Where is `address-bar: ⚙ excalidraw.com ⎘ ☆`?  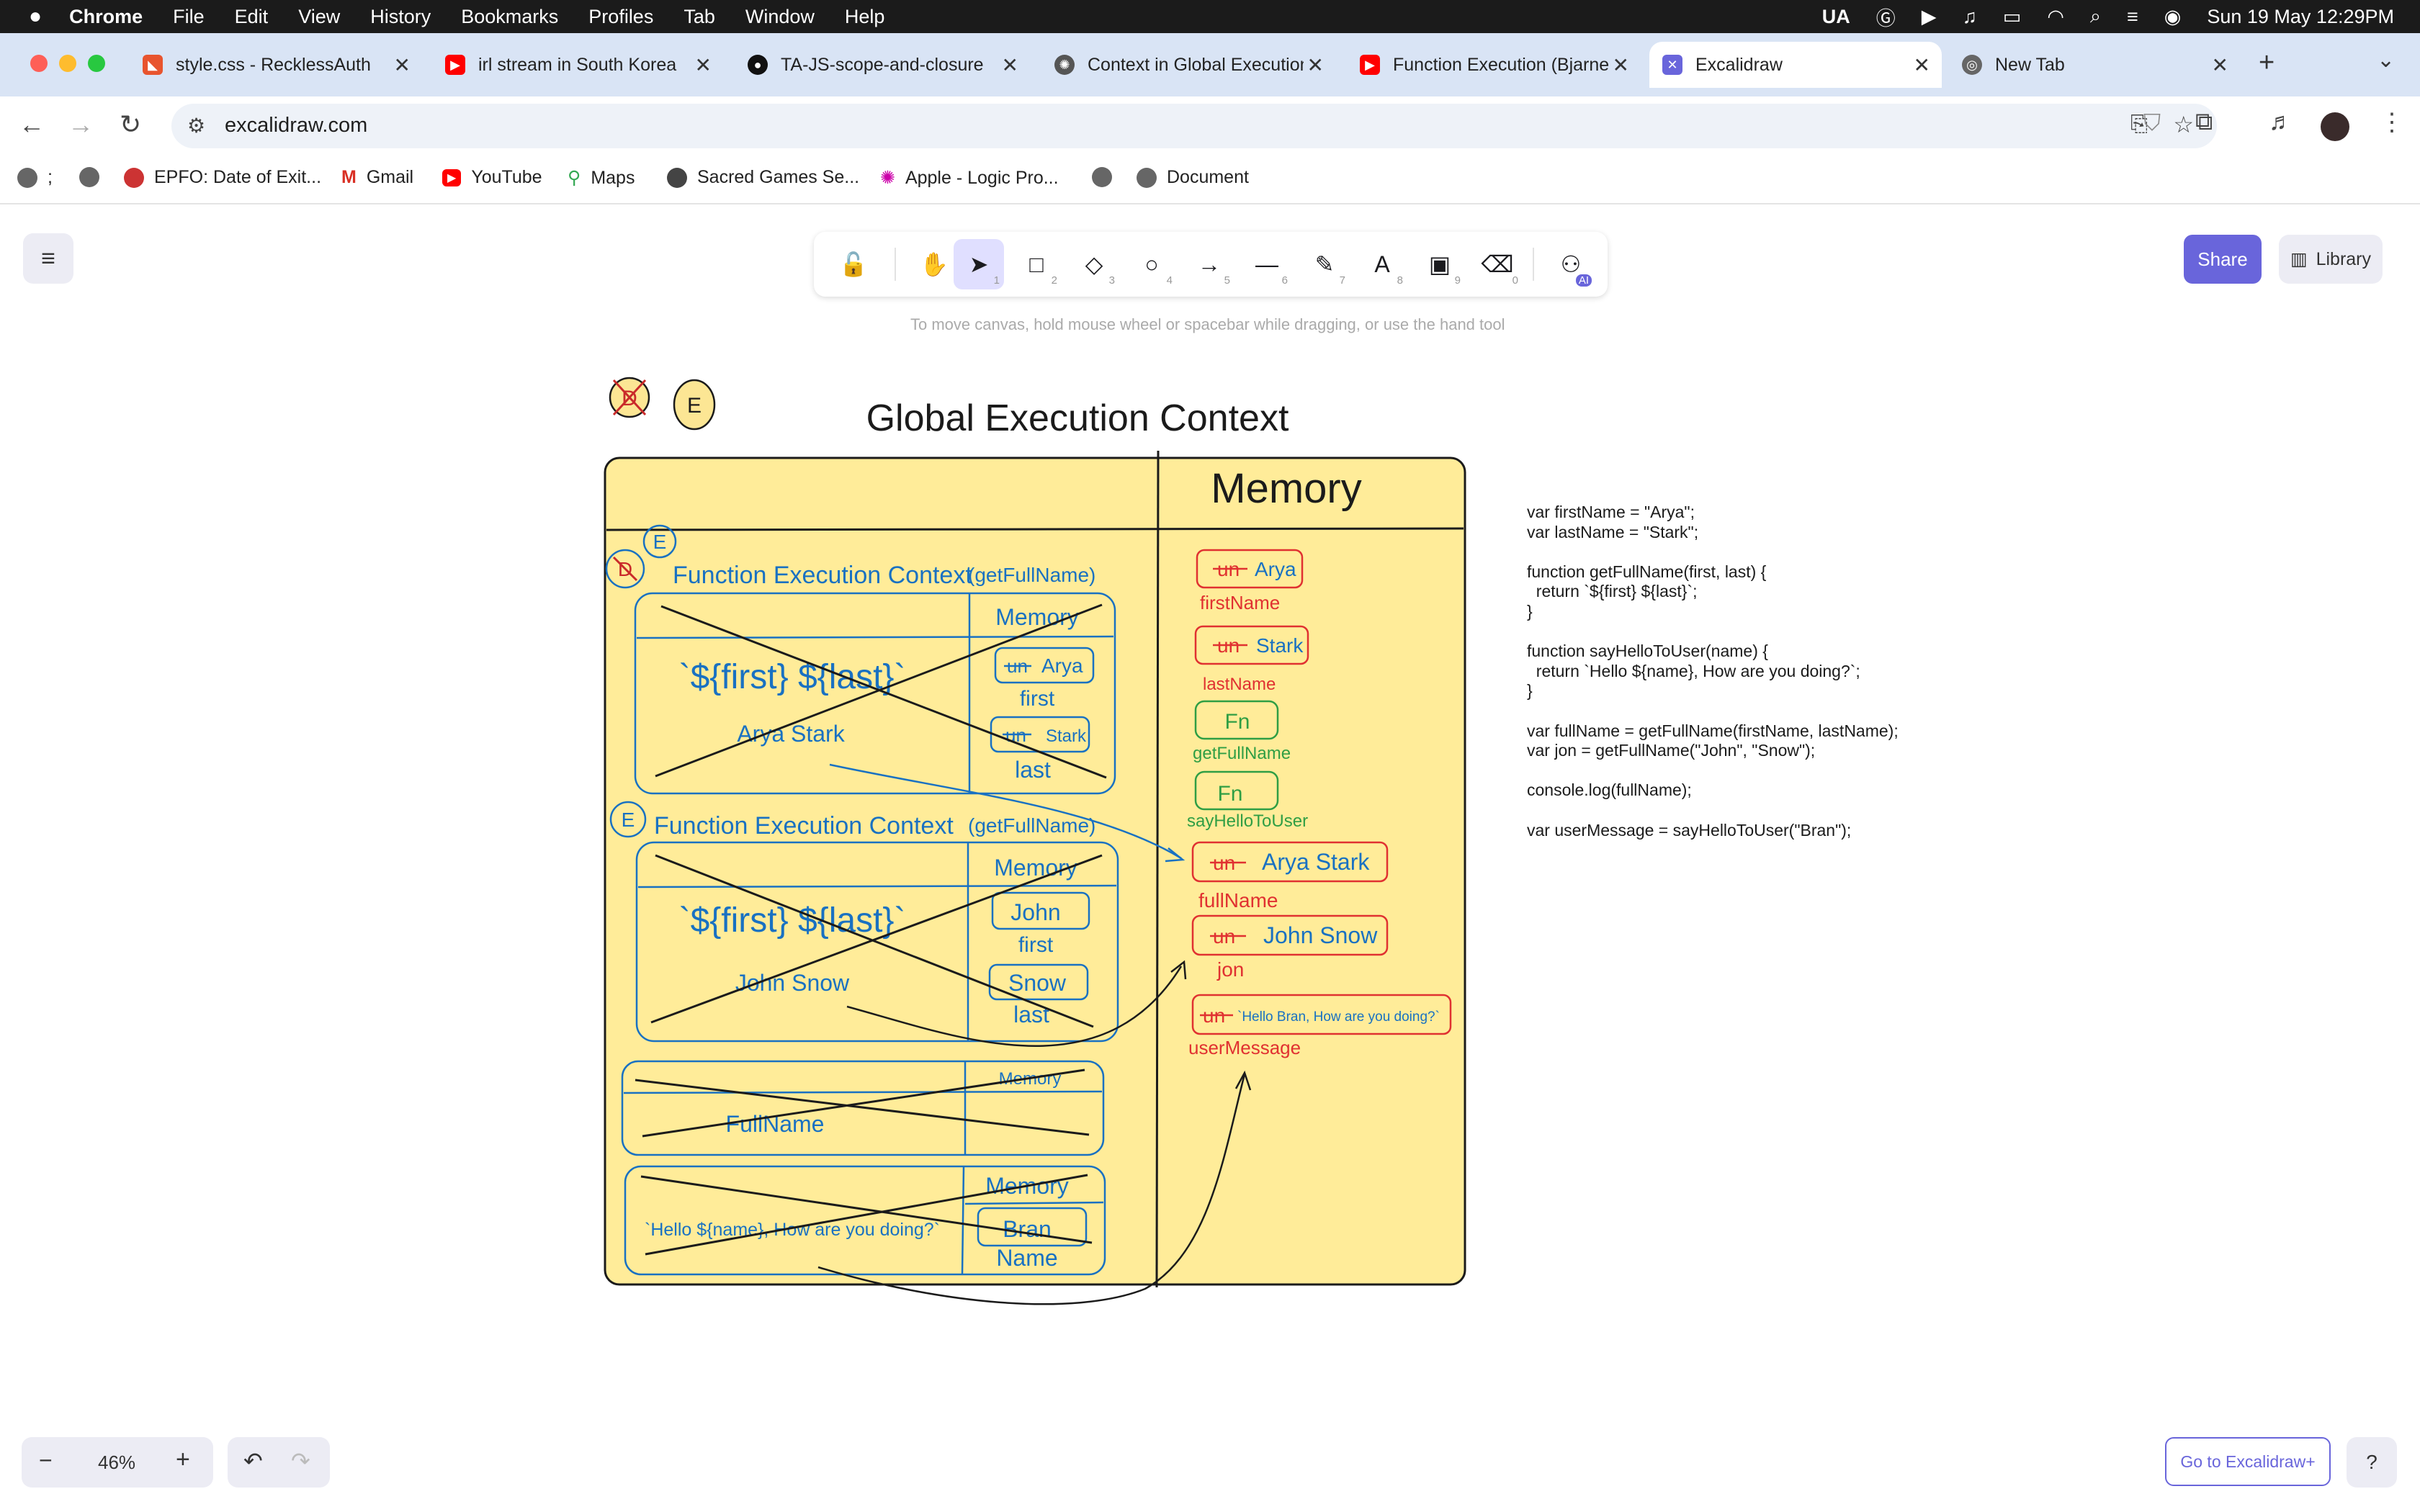 address-bar: ⚙ excalidraw.com ⎘ ☆ is located at coordinates (1194, 126).